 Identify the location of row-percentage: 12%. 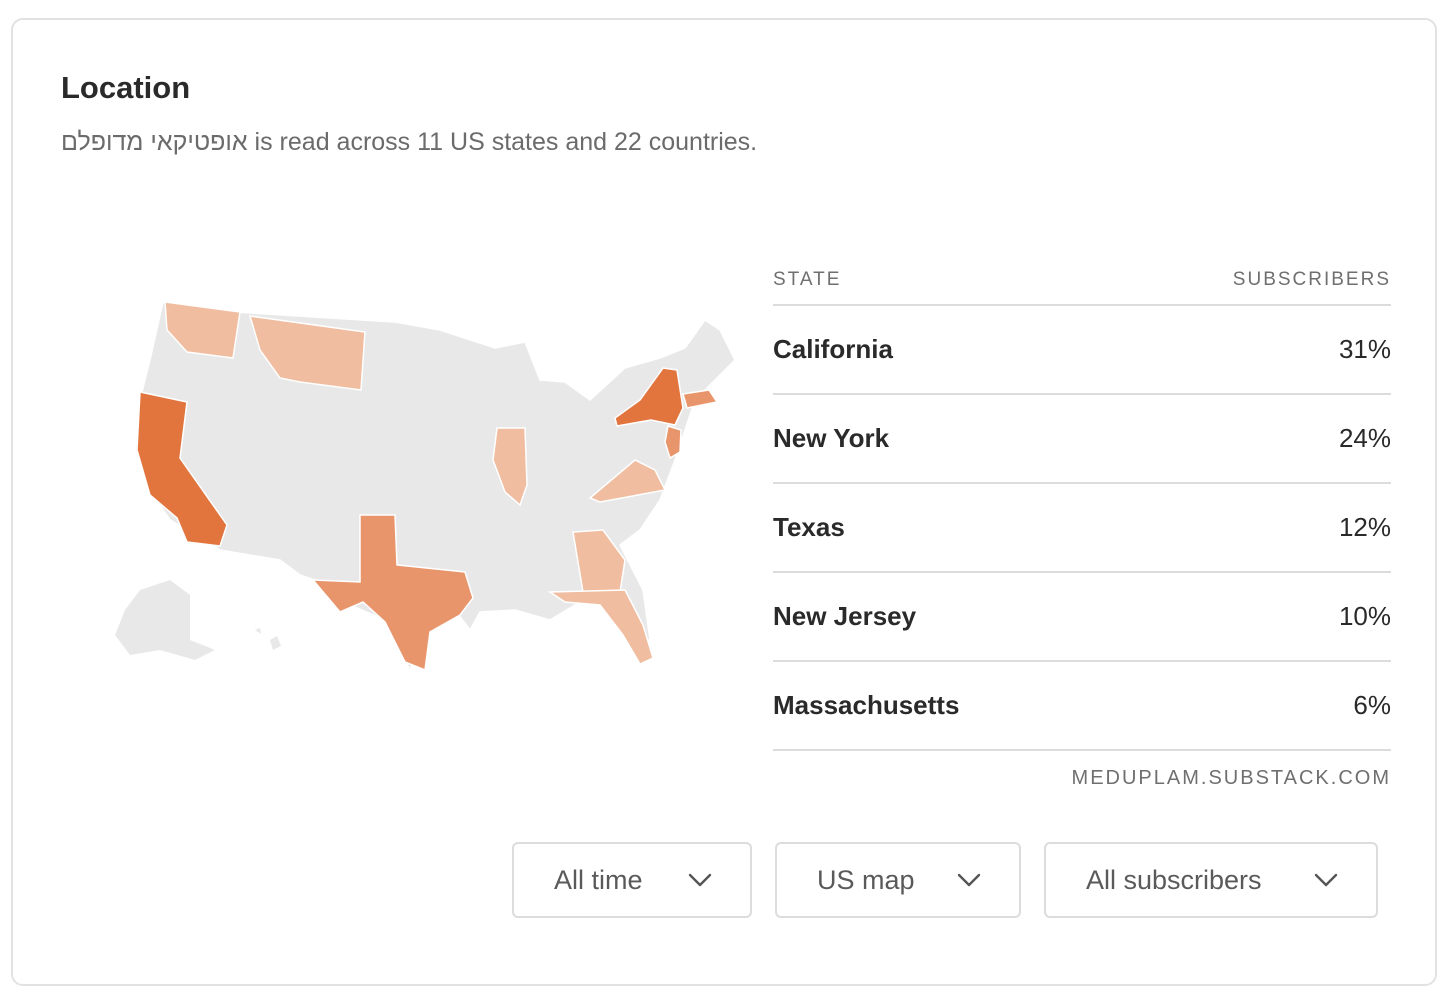
(1364, 527).